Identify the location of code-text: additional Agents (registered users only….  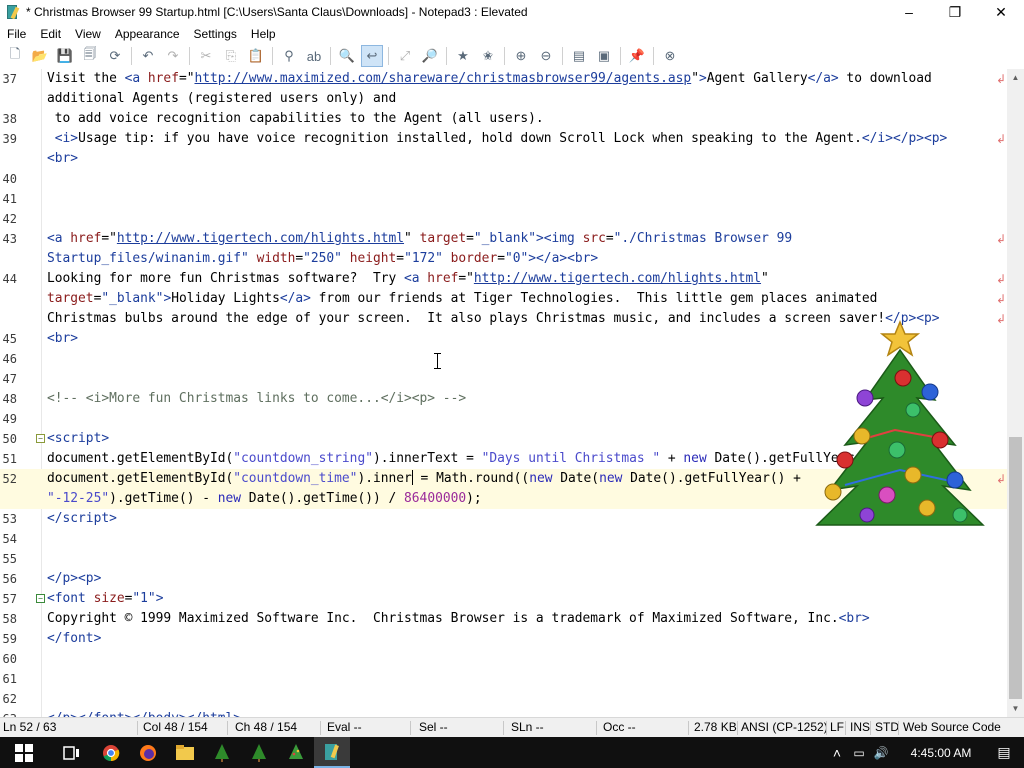
(221, 99).